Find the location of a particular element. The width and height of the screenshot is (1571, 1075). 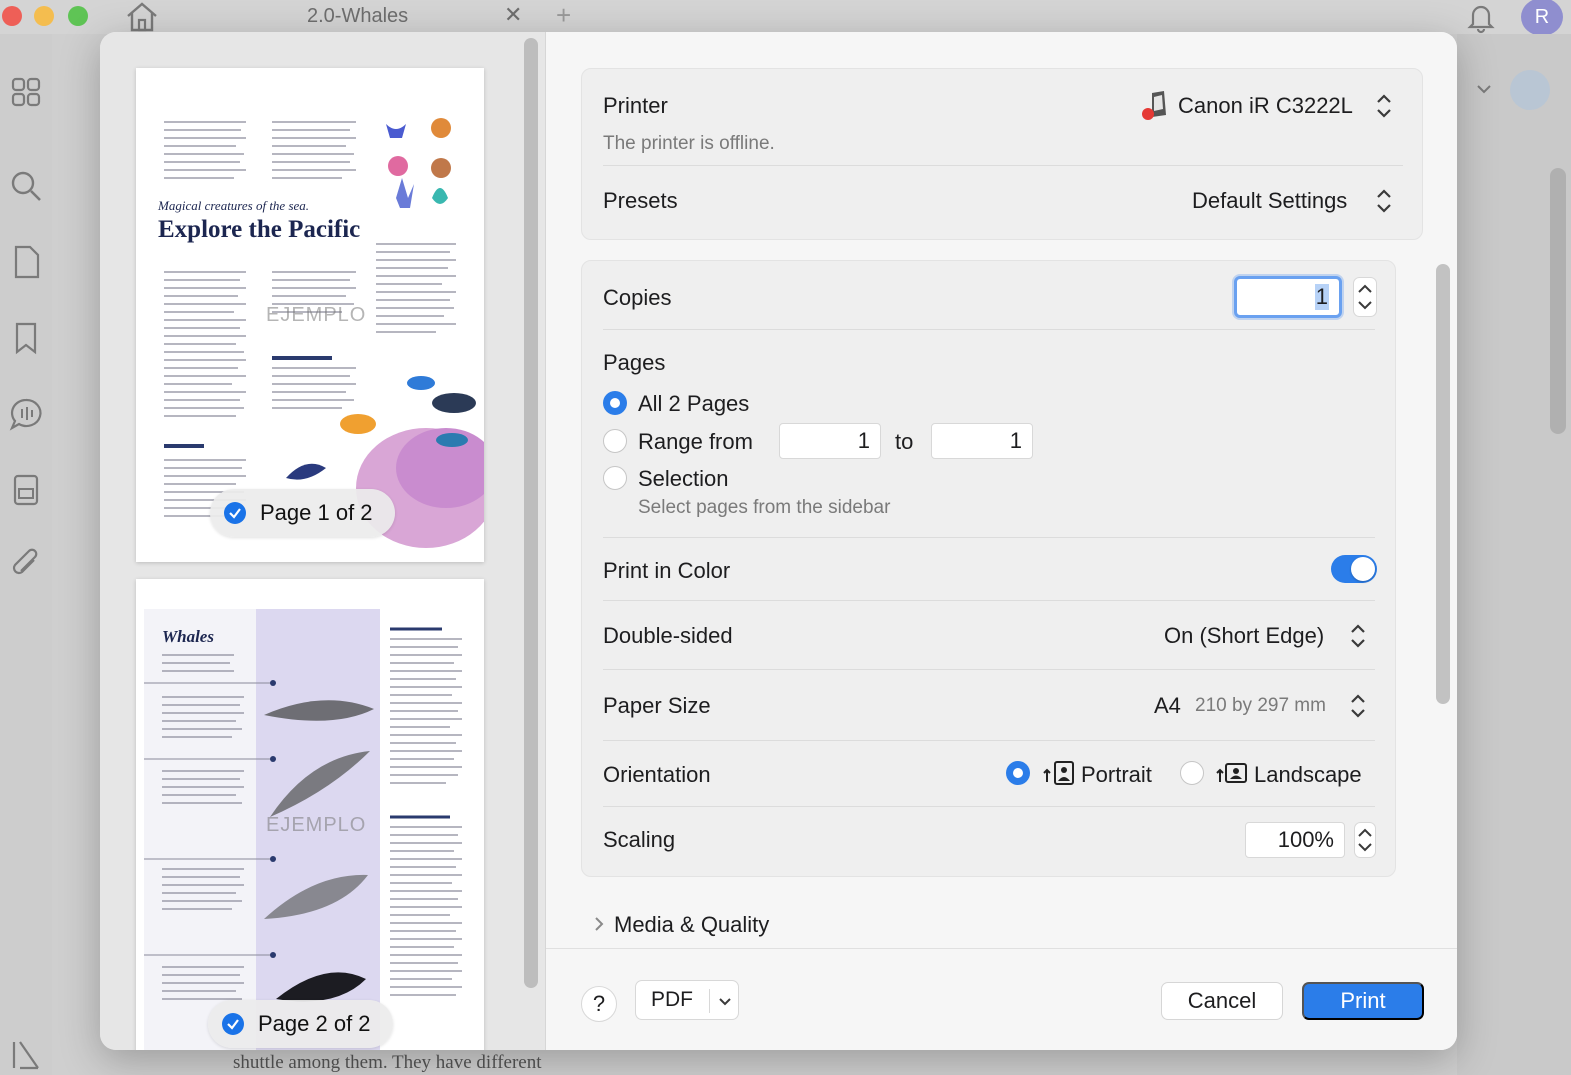

print-button: Print is located at coordinates (1363, 1001).